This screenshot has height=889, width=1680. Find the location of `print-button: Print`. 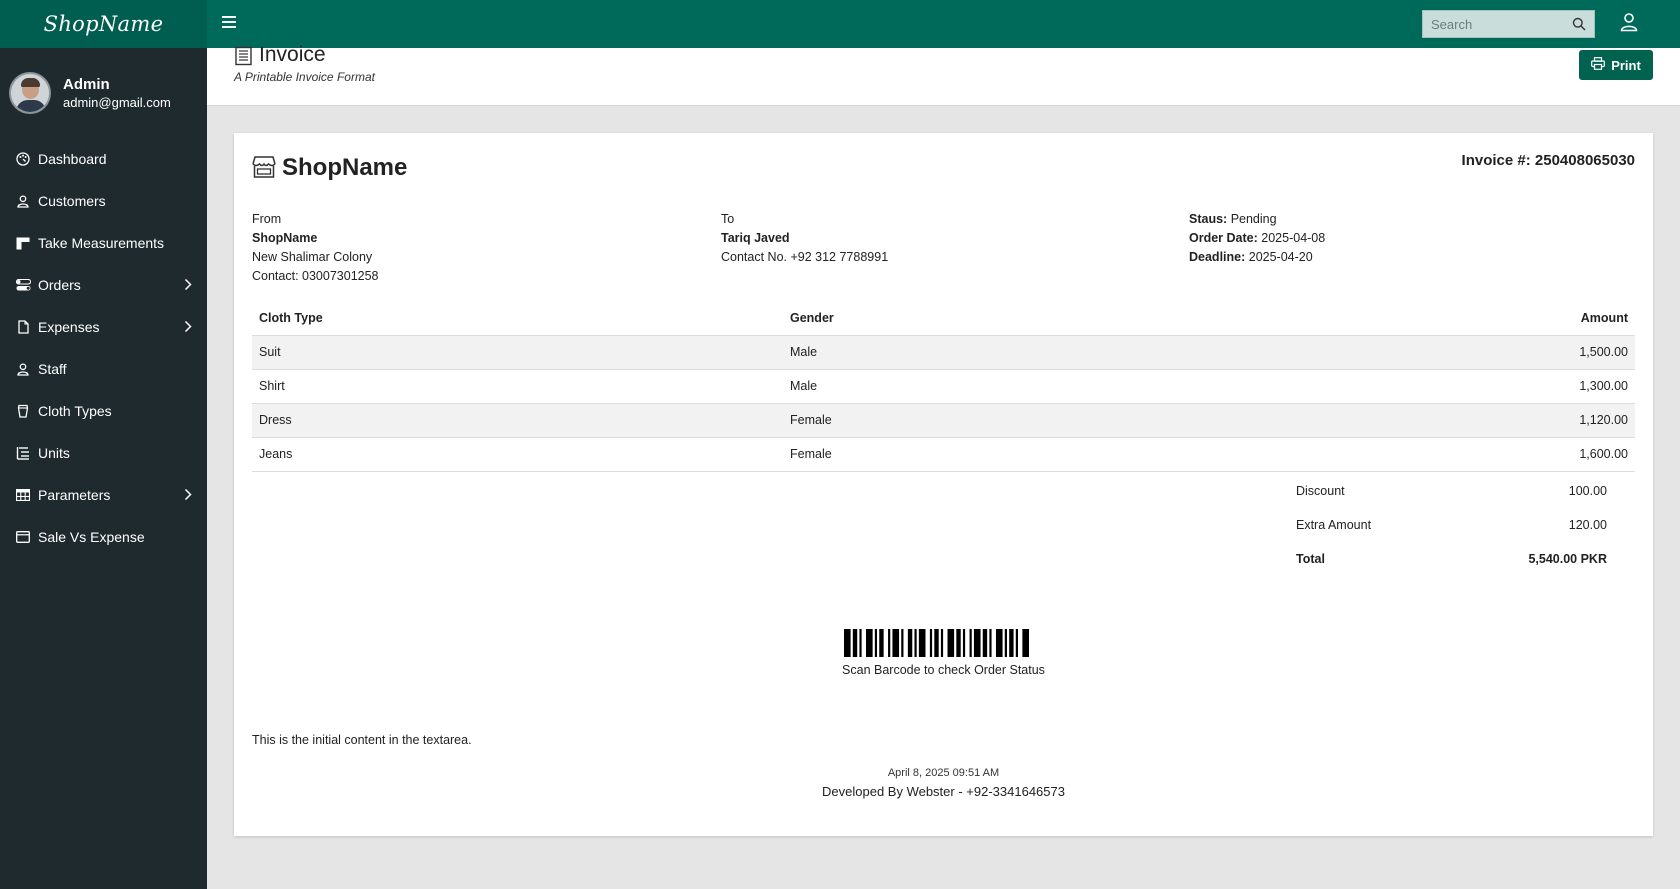

print-button: Print is located at coordinates (1616, 65).